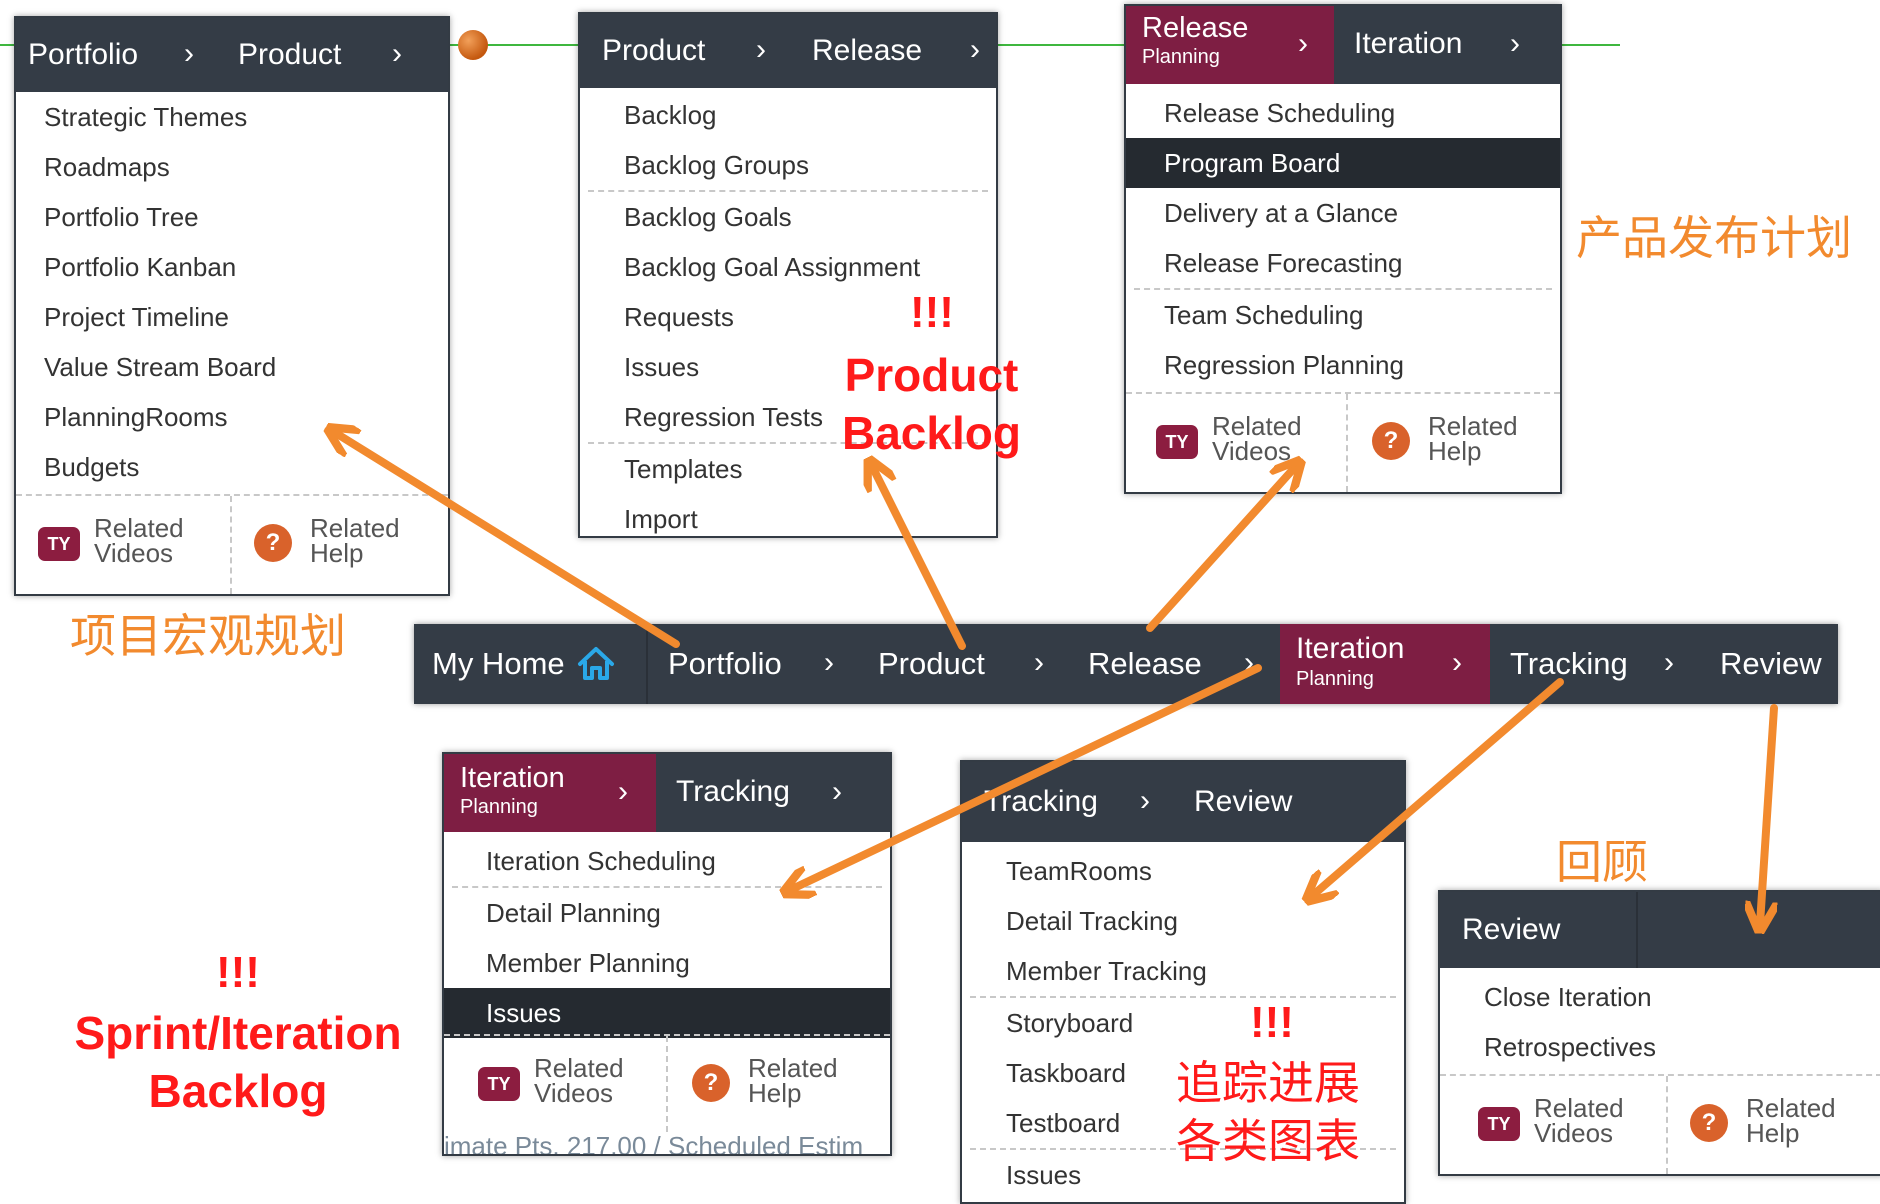 This screenshot has height=1204, width=1880. Describe the element at coordinates (1343, 365) in the screenshot. I see `menu-item-regression-planning: Regression Planning` at that location.